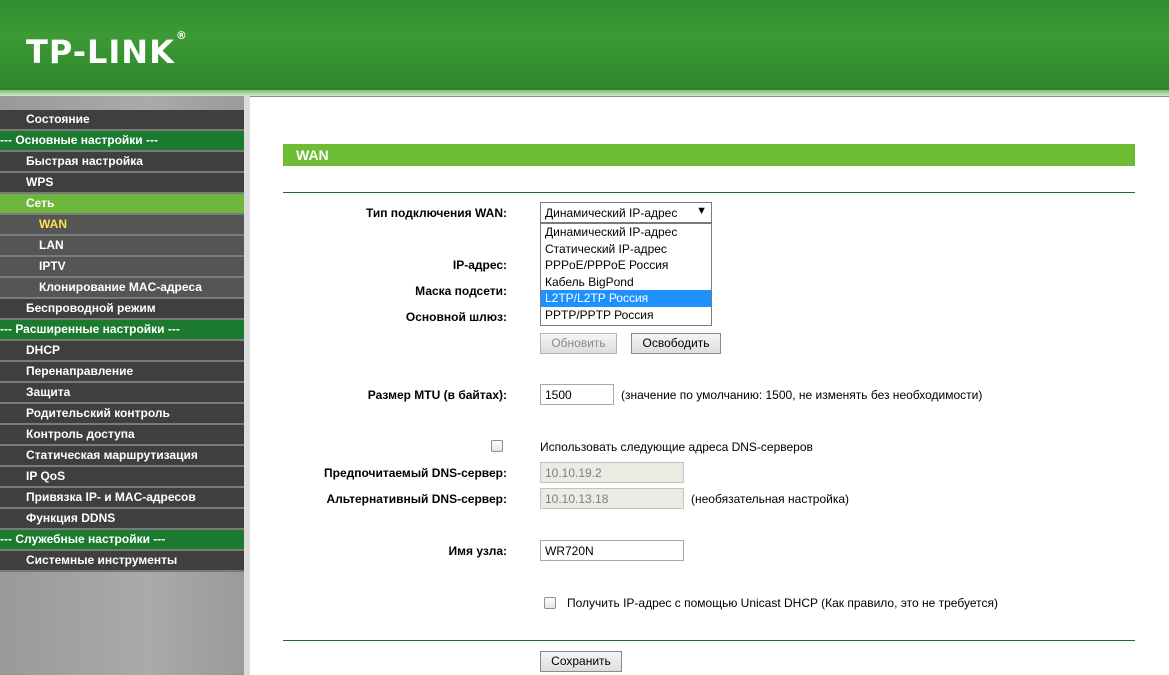  Describe the element at coordinates (122, 141) in the screenshot. I see `sidebar-section-header: --- Основные настройки ---` at that location.